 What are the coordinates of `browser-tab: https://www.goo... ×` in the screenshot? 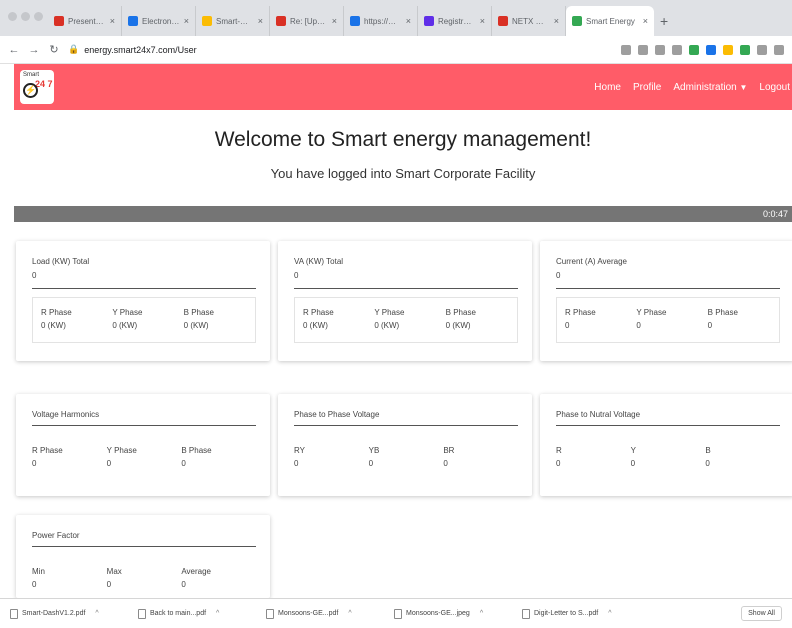 It's located at (381, 21).